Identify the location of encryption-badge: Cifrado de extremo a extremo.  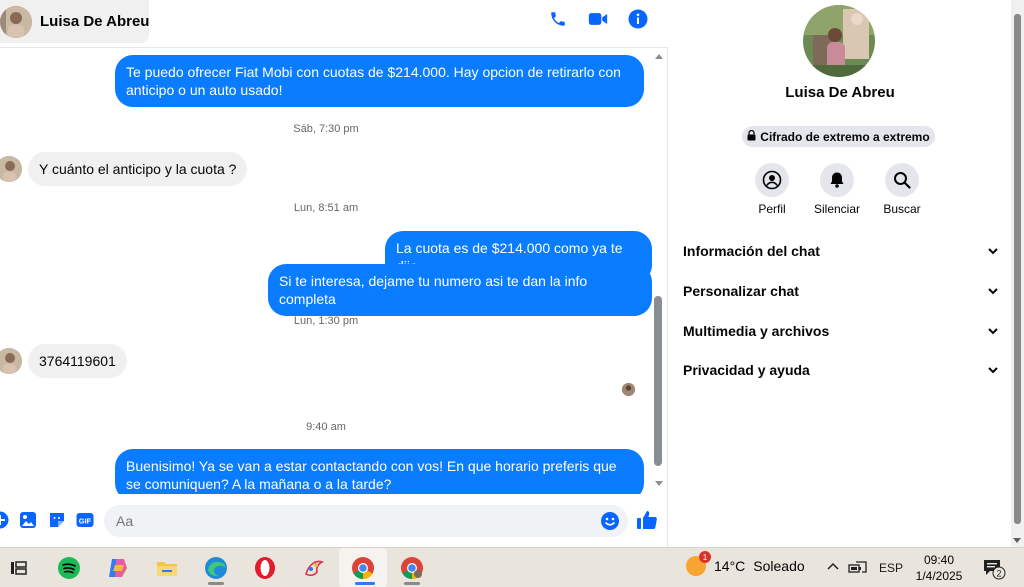
(838, 136).